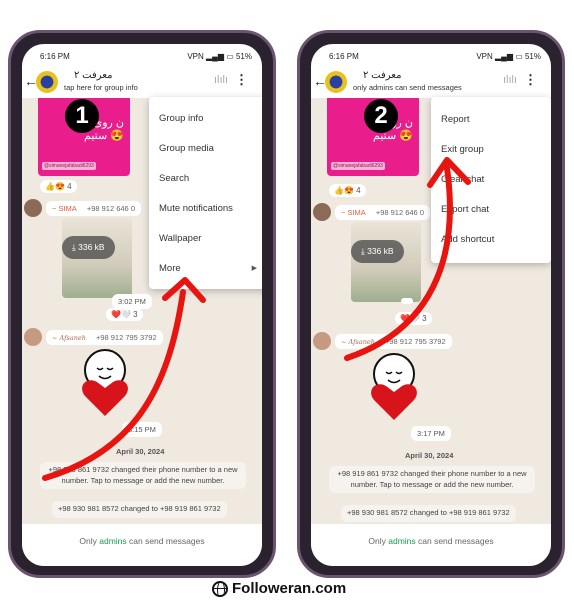 The image size is (574, 600). What do you see at coordinates (196, 208) in the screenshot?
I see `menu-item-mute-notifications: Mute notifications` at bounding box center [196, 208].